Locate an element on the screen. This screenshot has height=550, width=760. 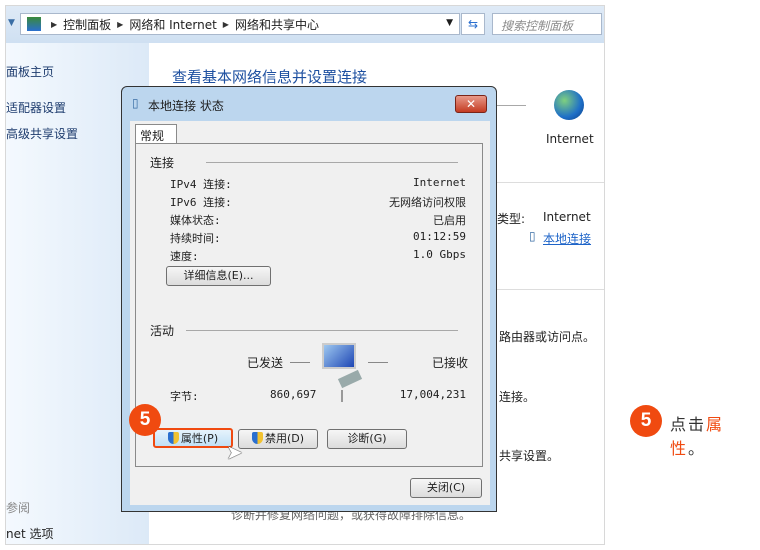
sidebar-item-adapter-settings: 适配器设置 is located at coordinates (36, 107).